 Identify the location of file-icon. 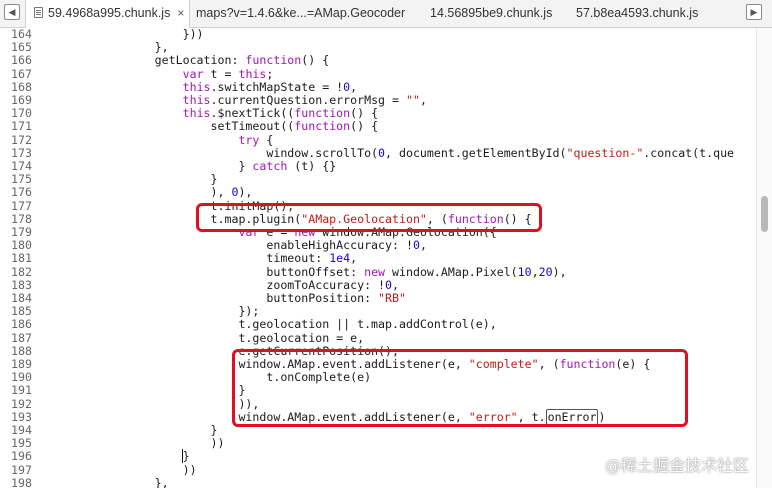
(38, 12).